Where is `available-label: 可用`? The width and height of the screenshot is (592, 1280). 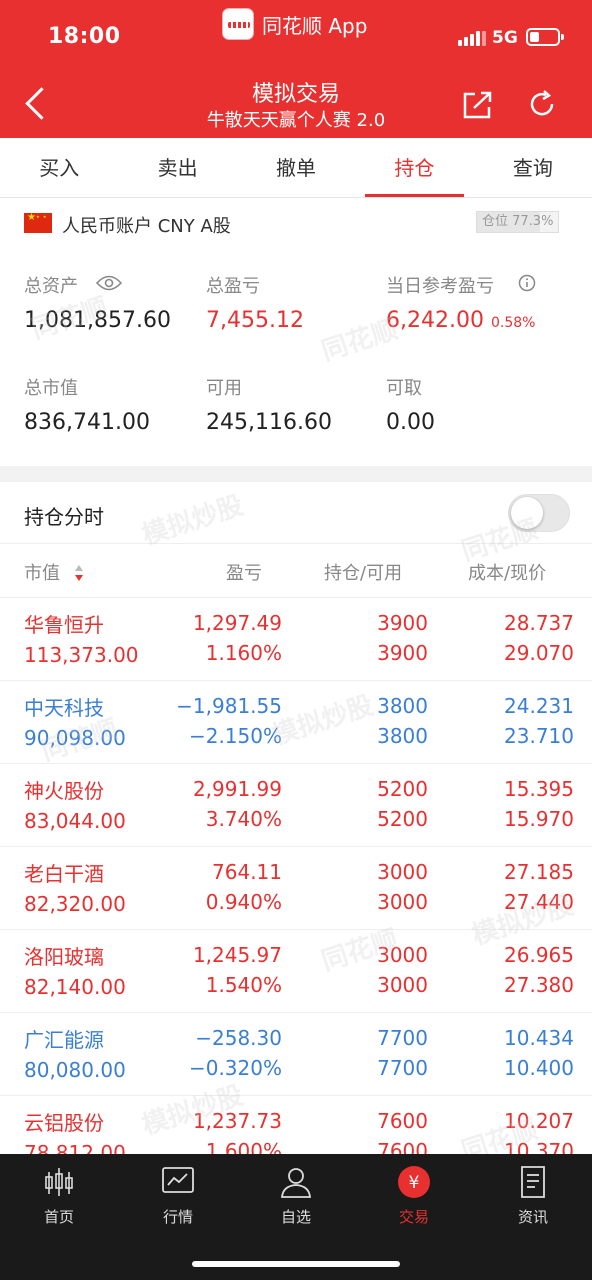 available-label: 可用 is located at coordinates (224, 388).